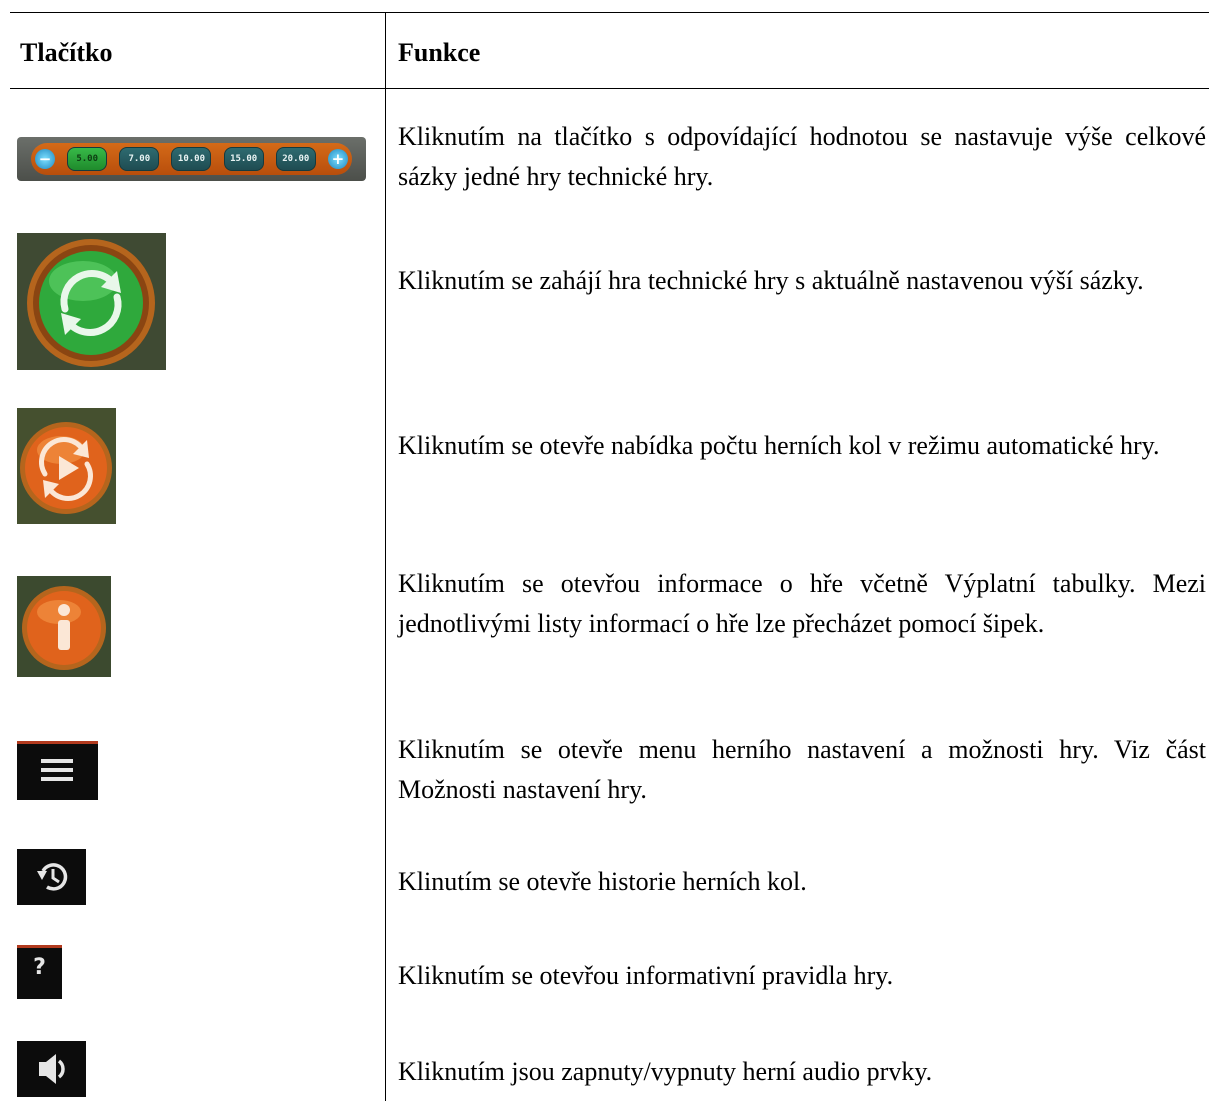 The height and width of the screenshot is (1101, 1209). I want to click on speaker-icon, so click(51, 1069).